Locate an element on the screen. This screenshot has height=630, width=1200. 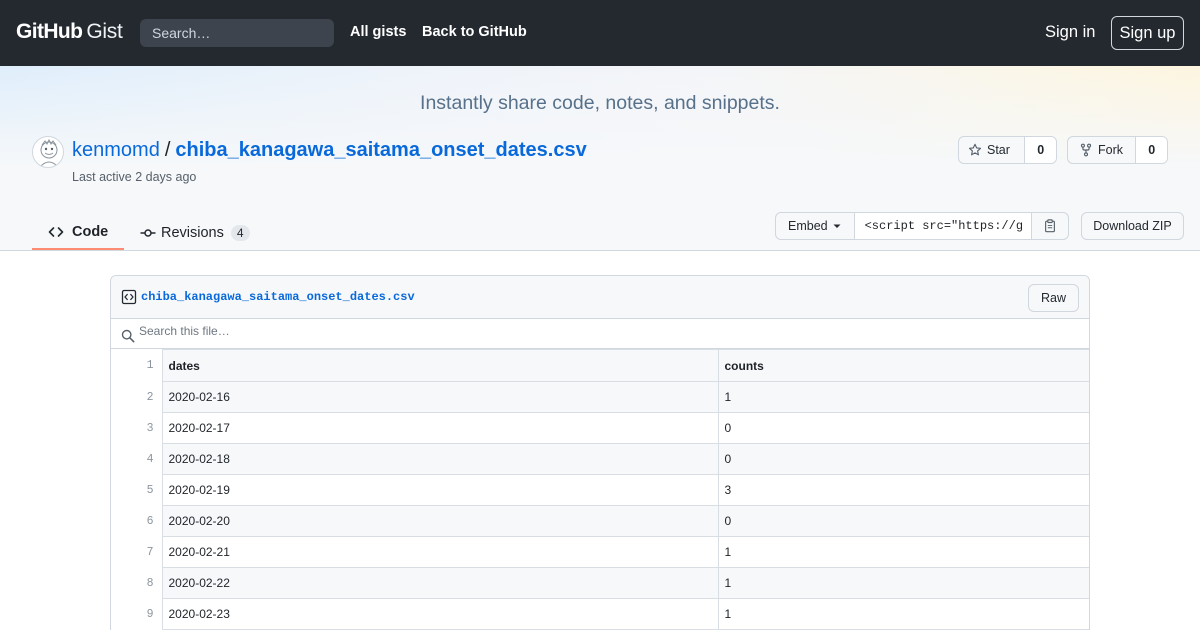
table-cell: 2020-02-17 is located at coordinates (440, 428).